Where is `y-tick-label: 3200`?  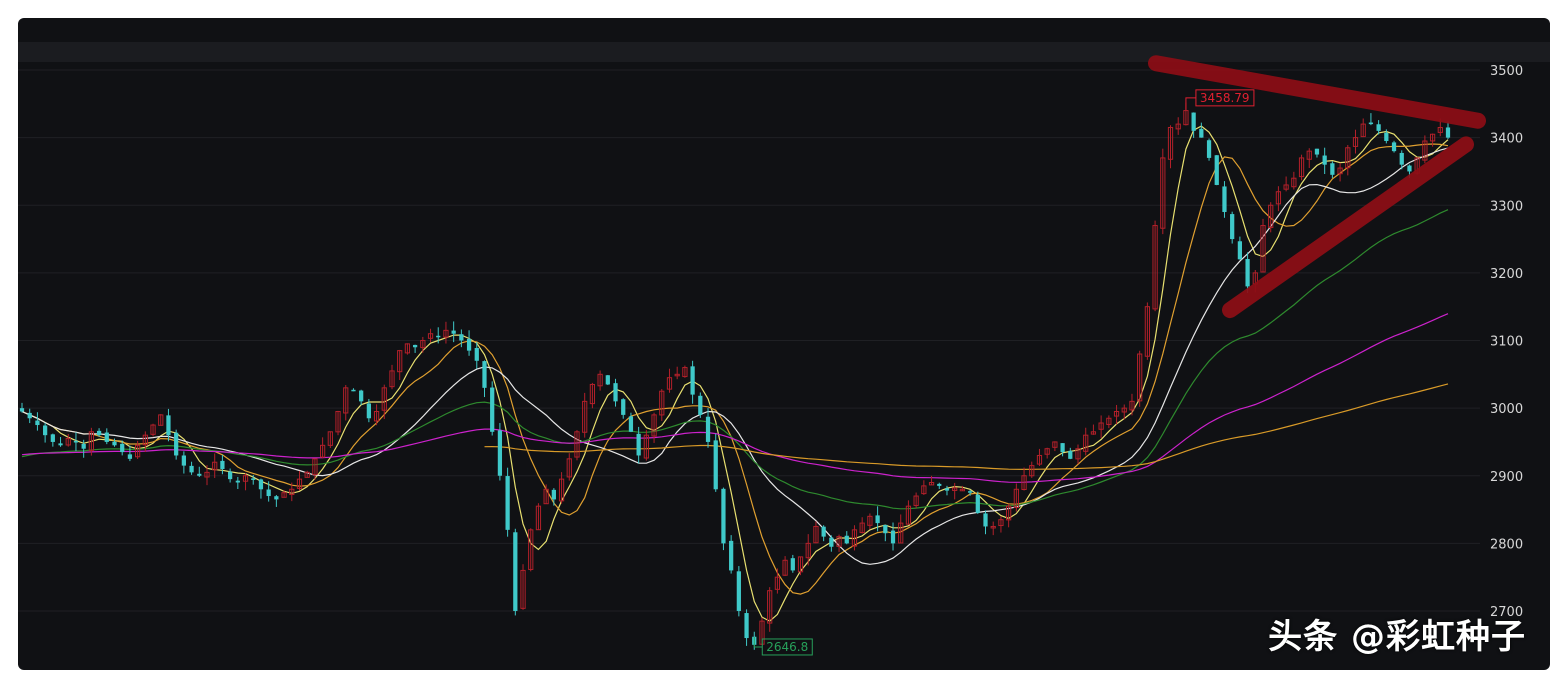
y-tick-label: 3200 is located at coordinates (1506, 274).